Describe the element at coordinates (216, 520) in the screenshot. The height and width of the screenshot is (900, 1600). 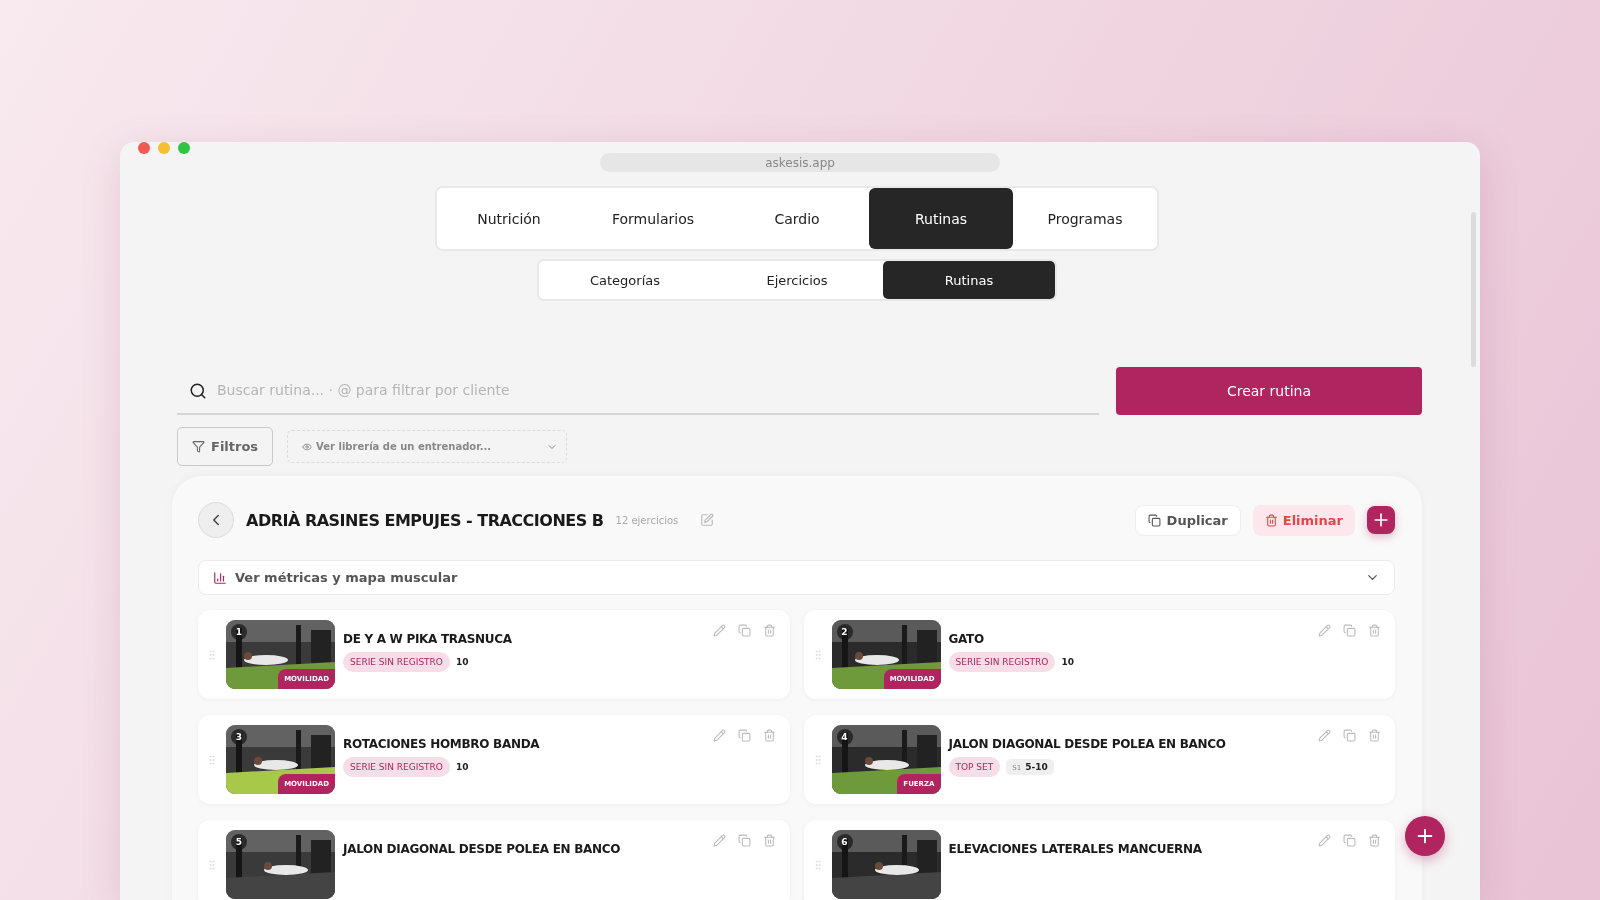
I see `back-button` at that location.